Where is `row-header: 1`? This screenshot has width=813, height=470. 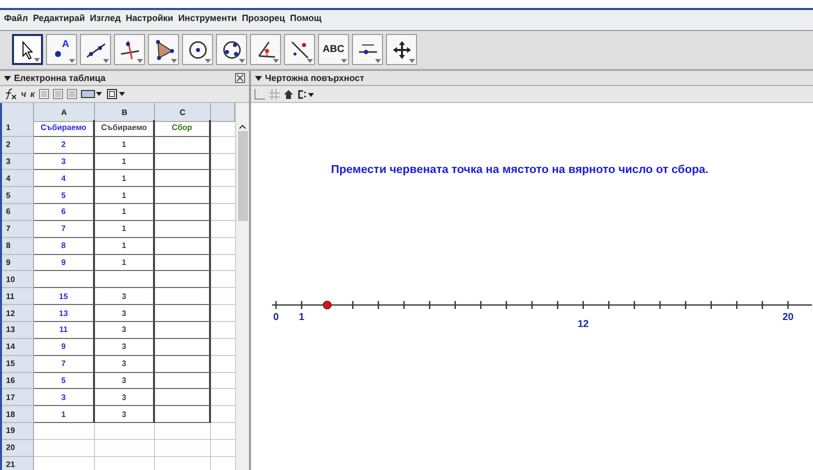 row-header: 1 is located at coordinates (18, 128).